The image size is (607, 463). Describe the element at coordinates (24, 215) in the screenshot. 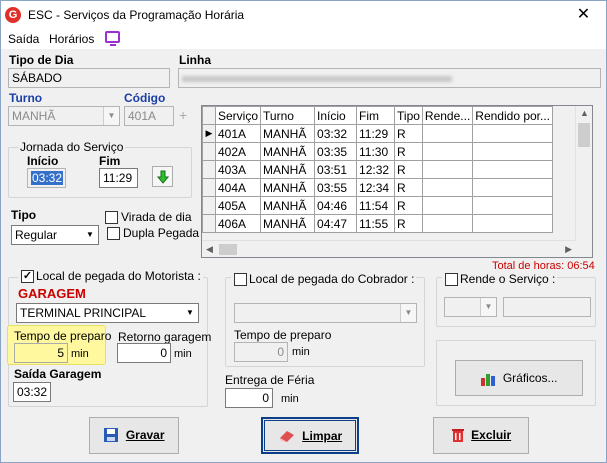

I see `tipo-label: Tipo` at that location.